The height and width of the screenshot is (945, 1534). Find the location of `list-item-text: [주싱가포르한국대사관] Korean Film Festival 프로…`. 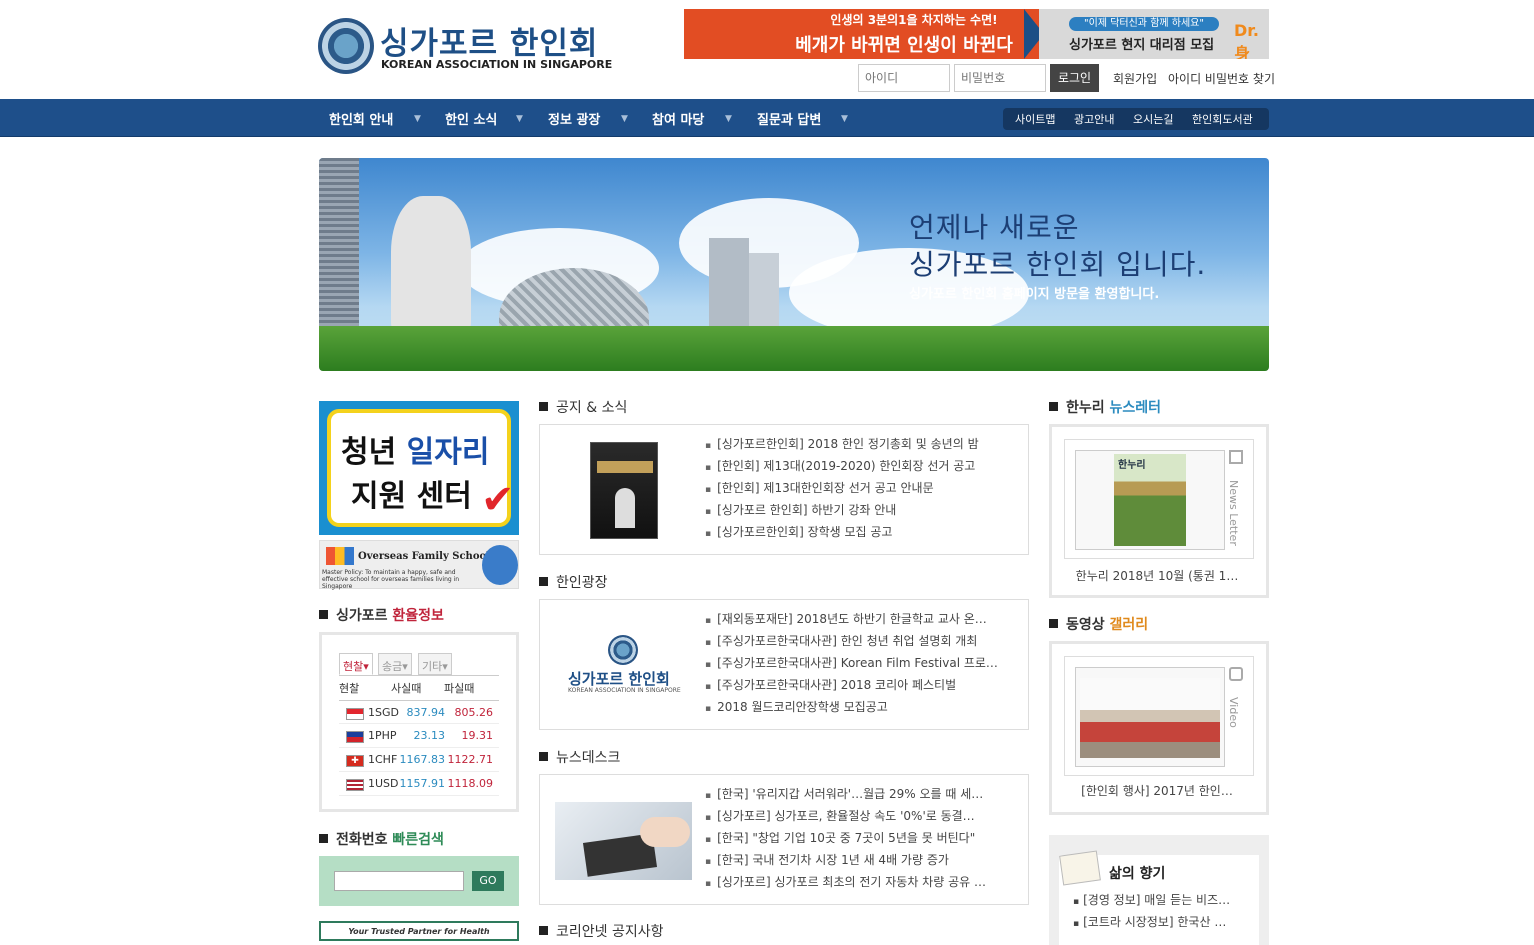

list-item-text: [주싱가포르한국대사관] Korean Film Festival 프로… is located at coordinates (857, 663).